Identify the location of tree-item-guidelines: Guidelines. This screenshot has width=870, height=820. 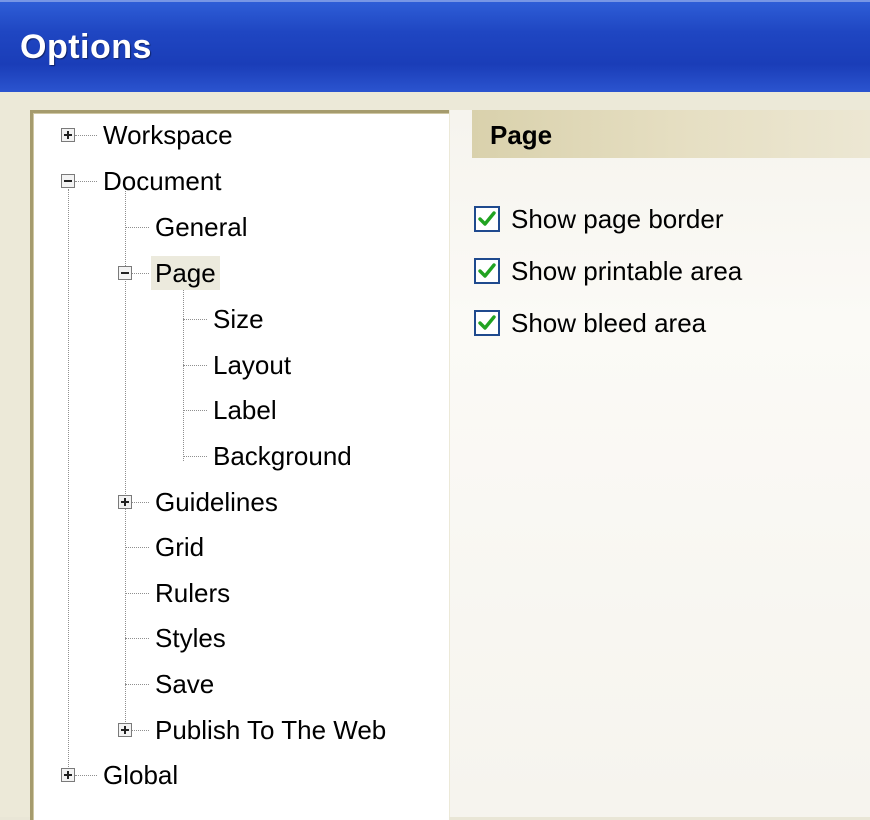
(233, 502).